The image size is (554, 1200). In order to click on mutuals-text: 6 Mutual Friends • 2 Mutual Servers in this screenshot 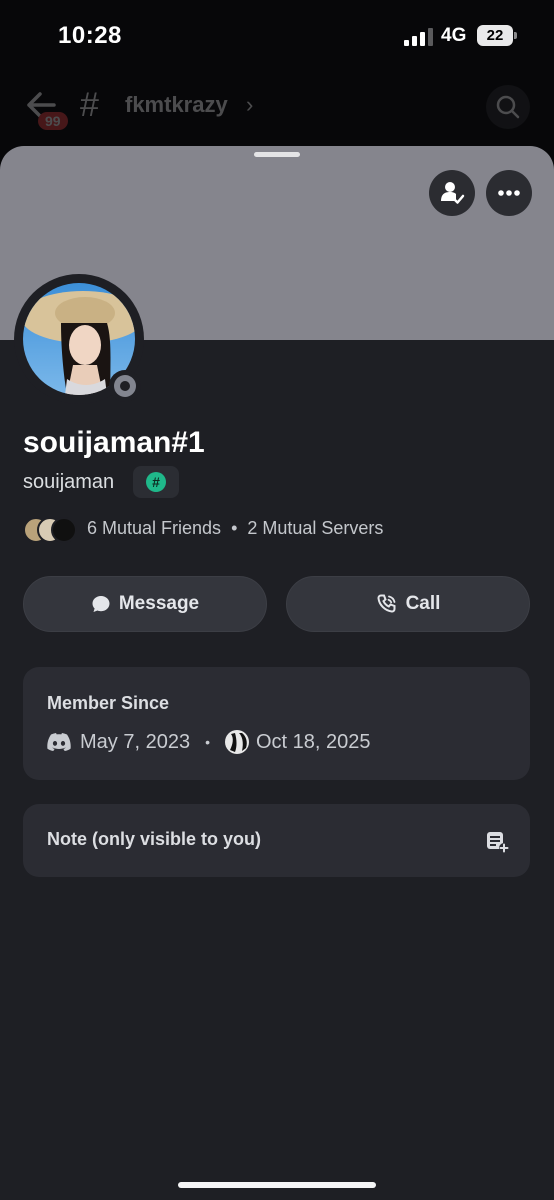, I will do `click(235, 528)`.